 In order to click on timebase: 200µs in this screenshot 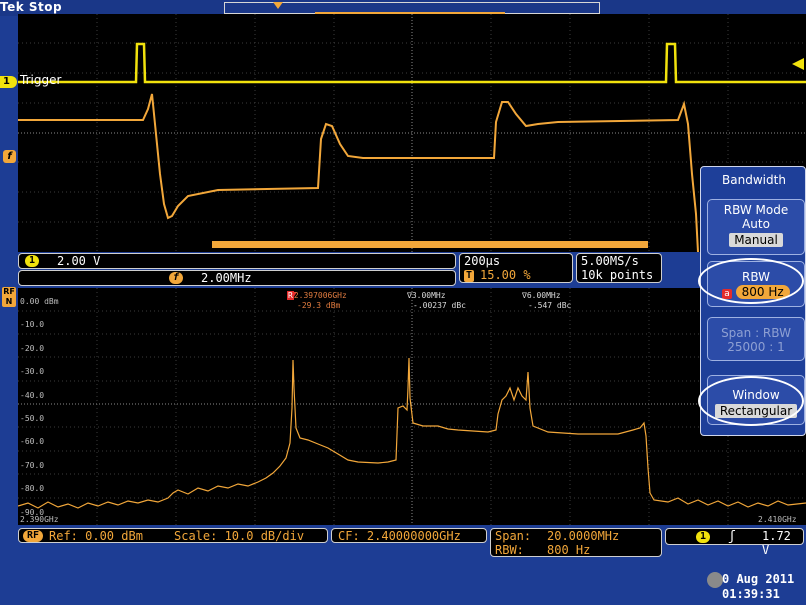, I will do `click(482, 261)`.